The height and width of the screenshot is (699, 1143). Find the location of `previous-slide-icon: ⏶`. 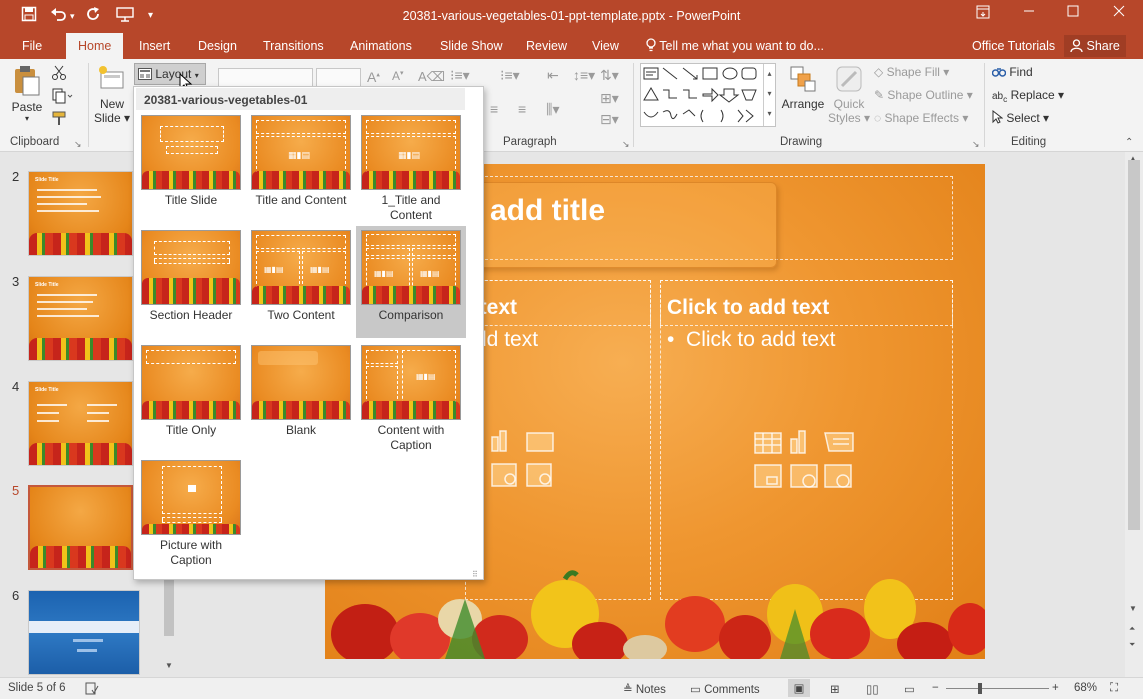

previous-slide-icon: ⏶ is located at coordinates (1132, 629).